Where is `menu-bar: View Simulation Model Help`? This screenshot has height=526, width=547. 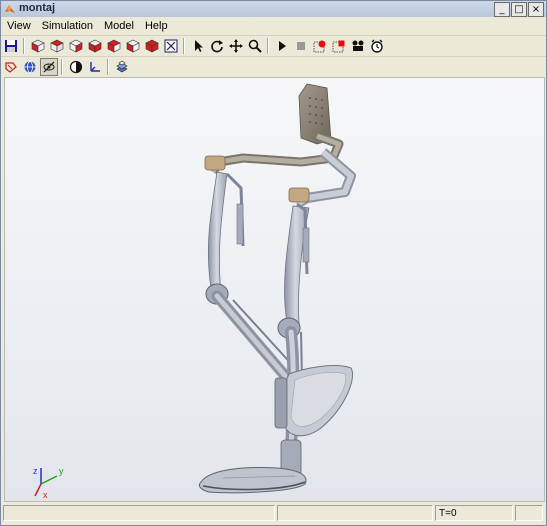 menu-bar: View Simulation Model Help is located at coordinates (273, 26).